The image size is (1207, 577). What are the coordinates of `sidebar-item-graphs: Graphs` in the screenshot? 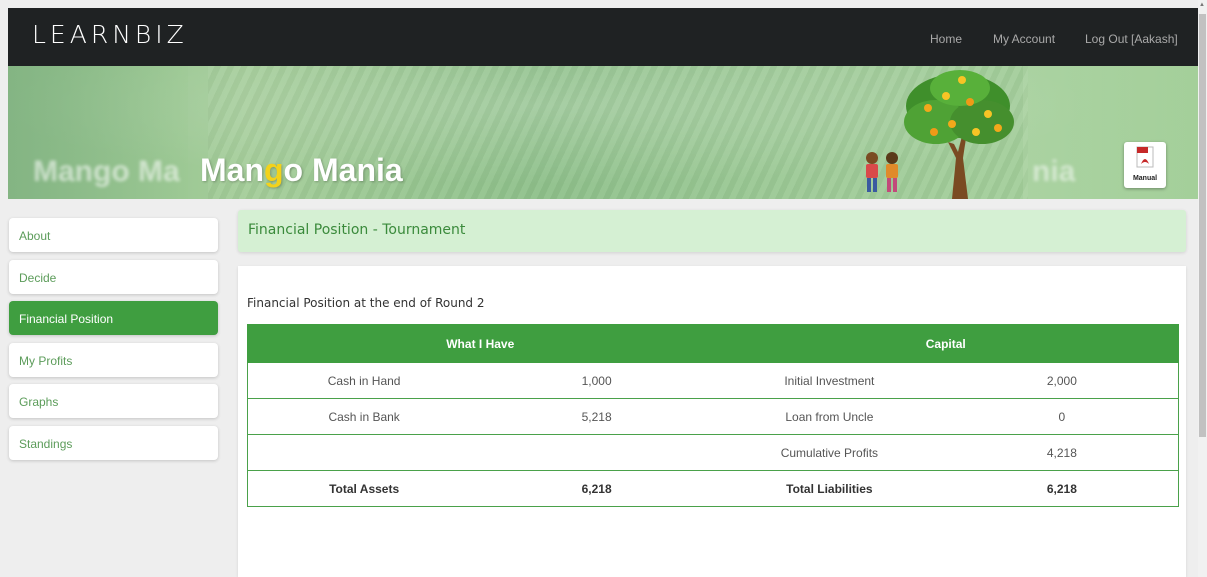 It's located at (113, 401).